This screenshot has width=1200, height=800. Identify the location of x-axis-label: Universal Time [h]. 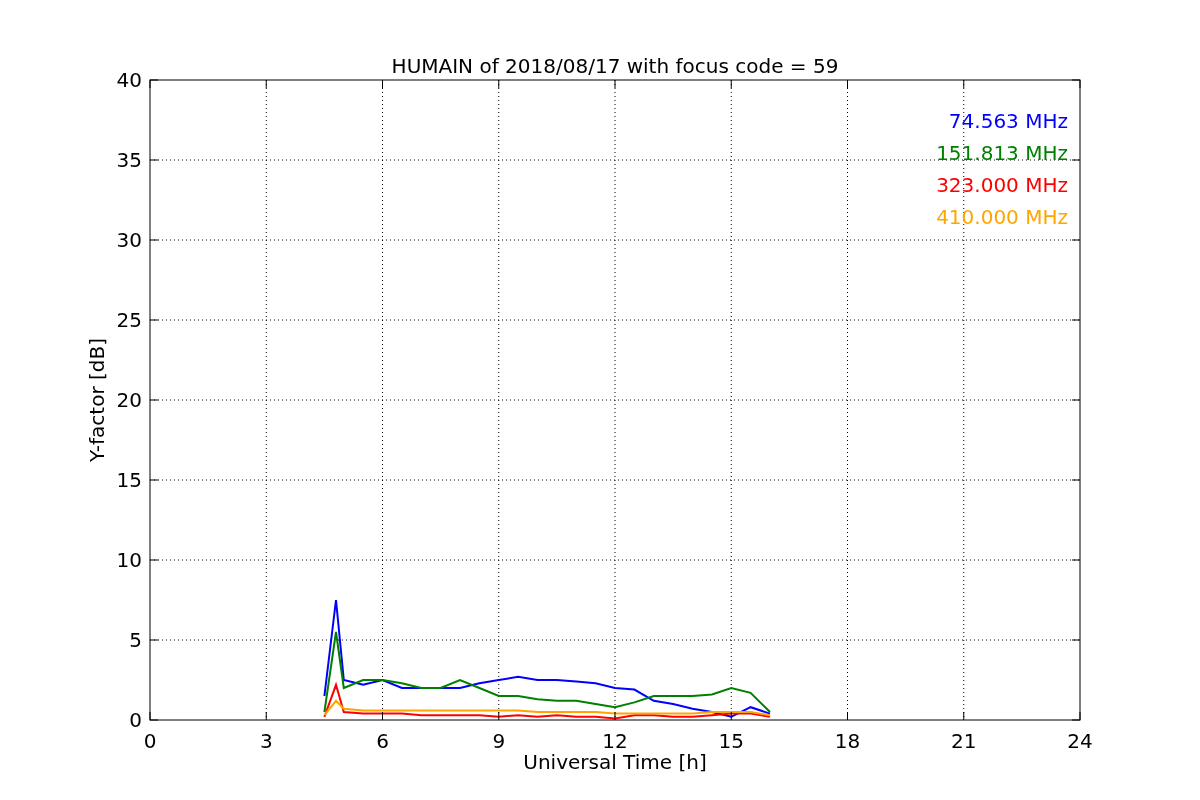
(615, 762).